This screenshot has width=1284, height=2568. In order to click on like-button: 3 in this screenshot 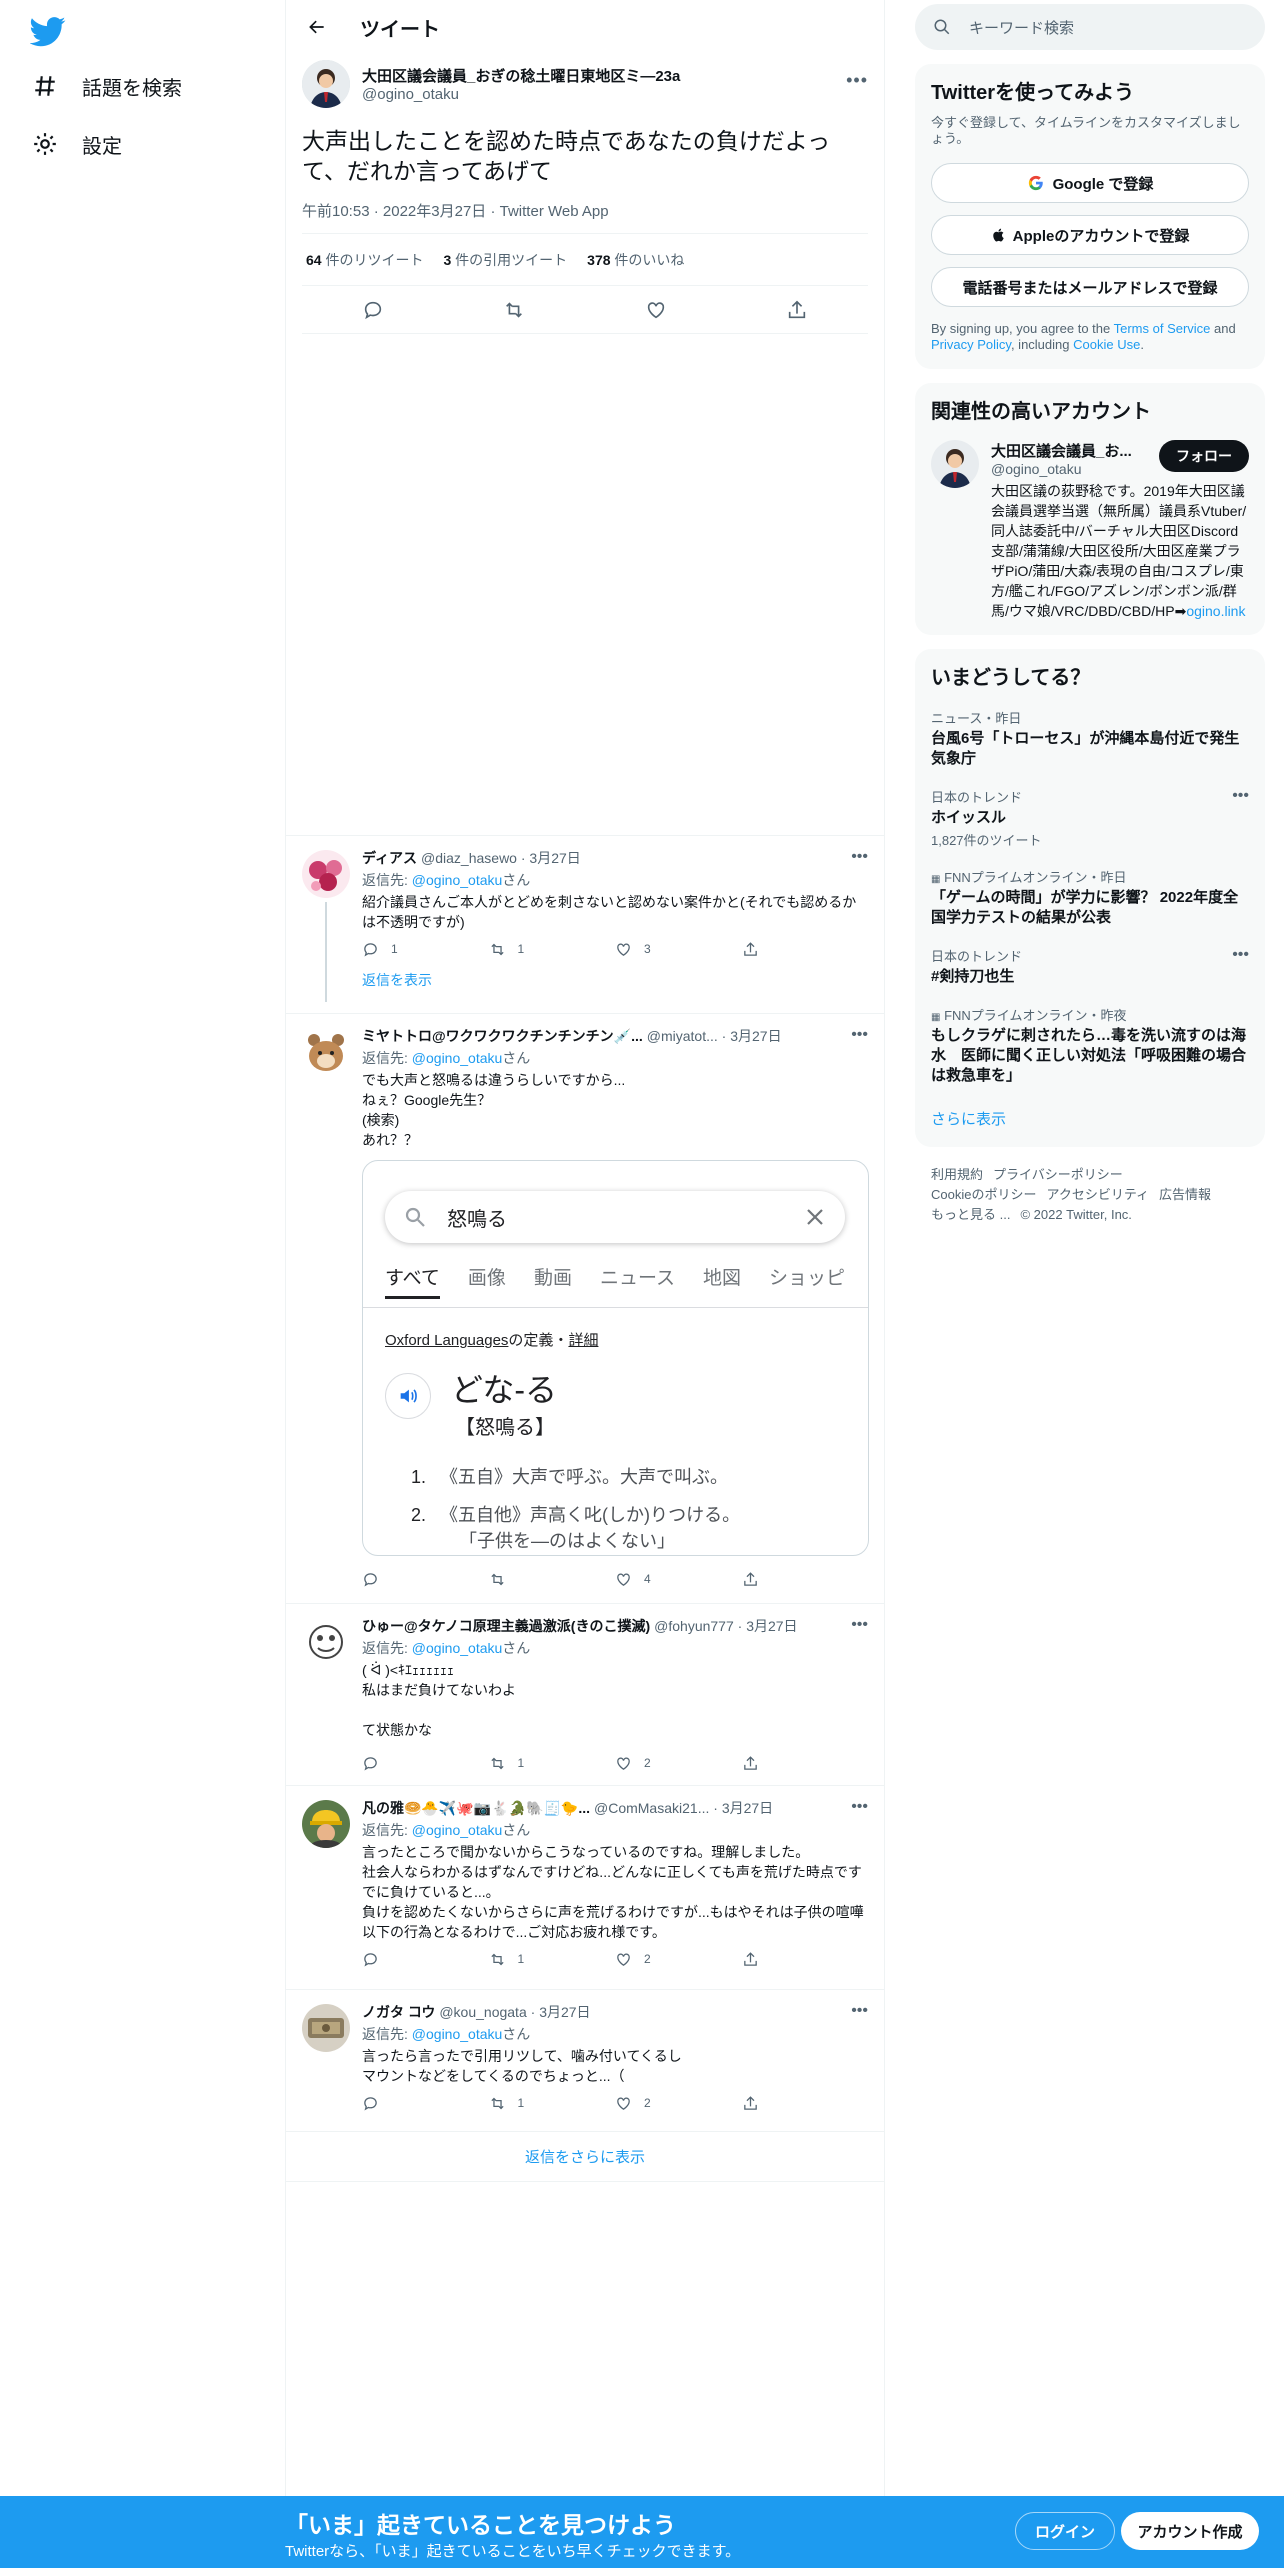, I will do `click(678, 949)`.